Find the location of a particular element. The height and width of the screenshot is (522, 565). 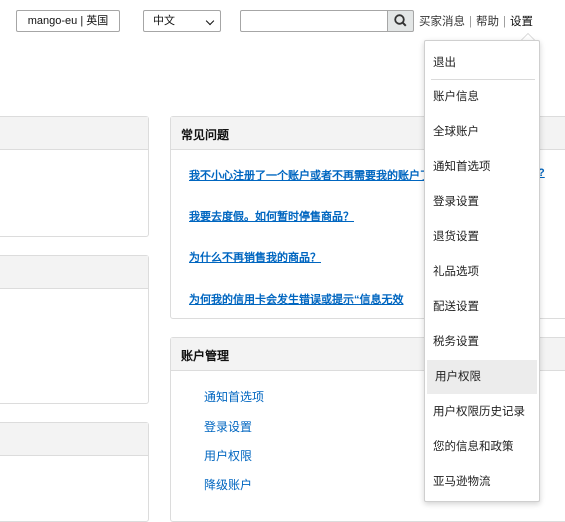

menu-item-user-permissions: 用户权限 is located at coordinates (482, 377).